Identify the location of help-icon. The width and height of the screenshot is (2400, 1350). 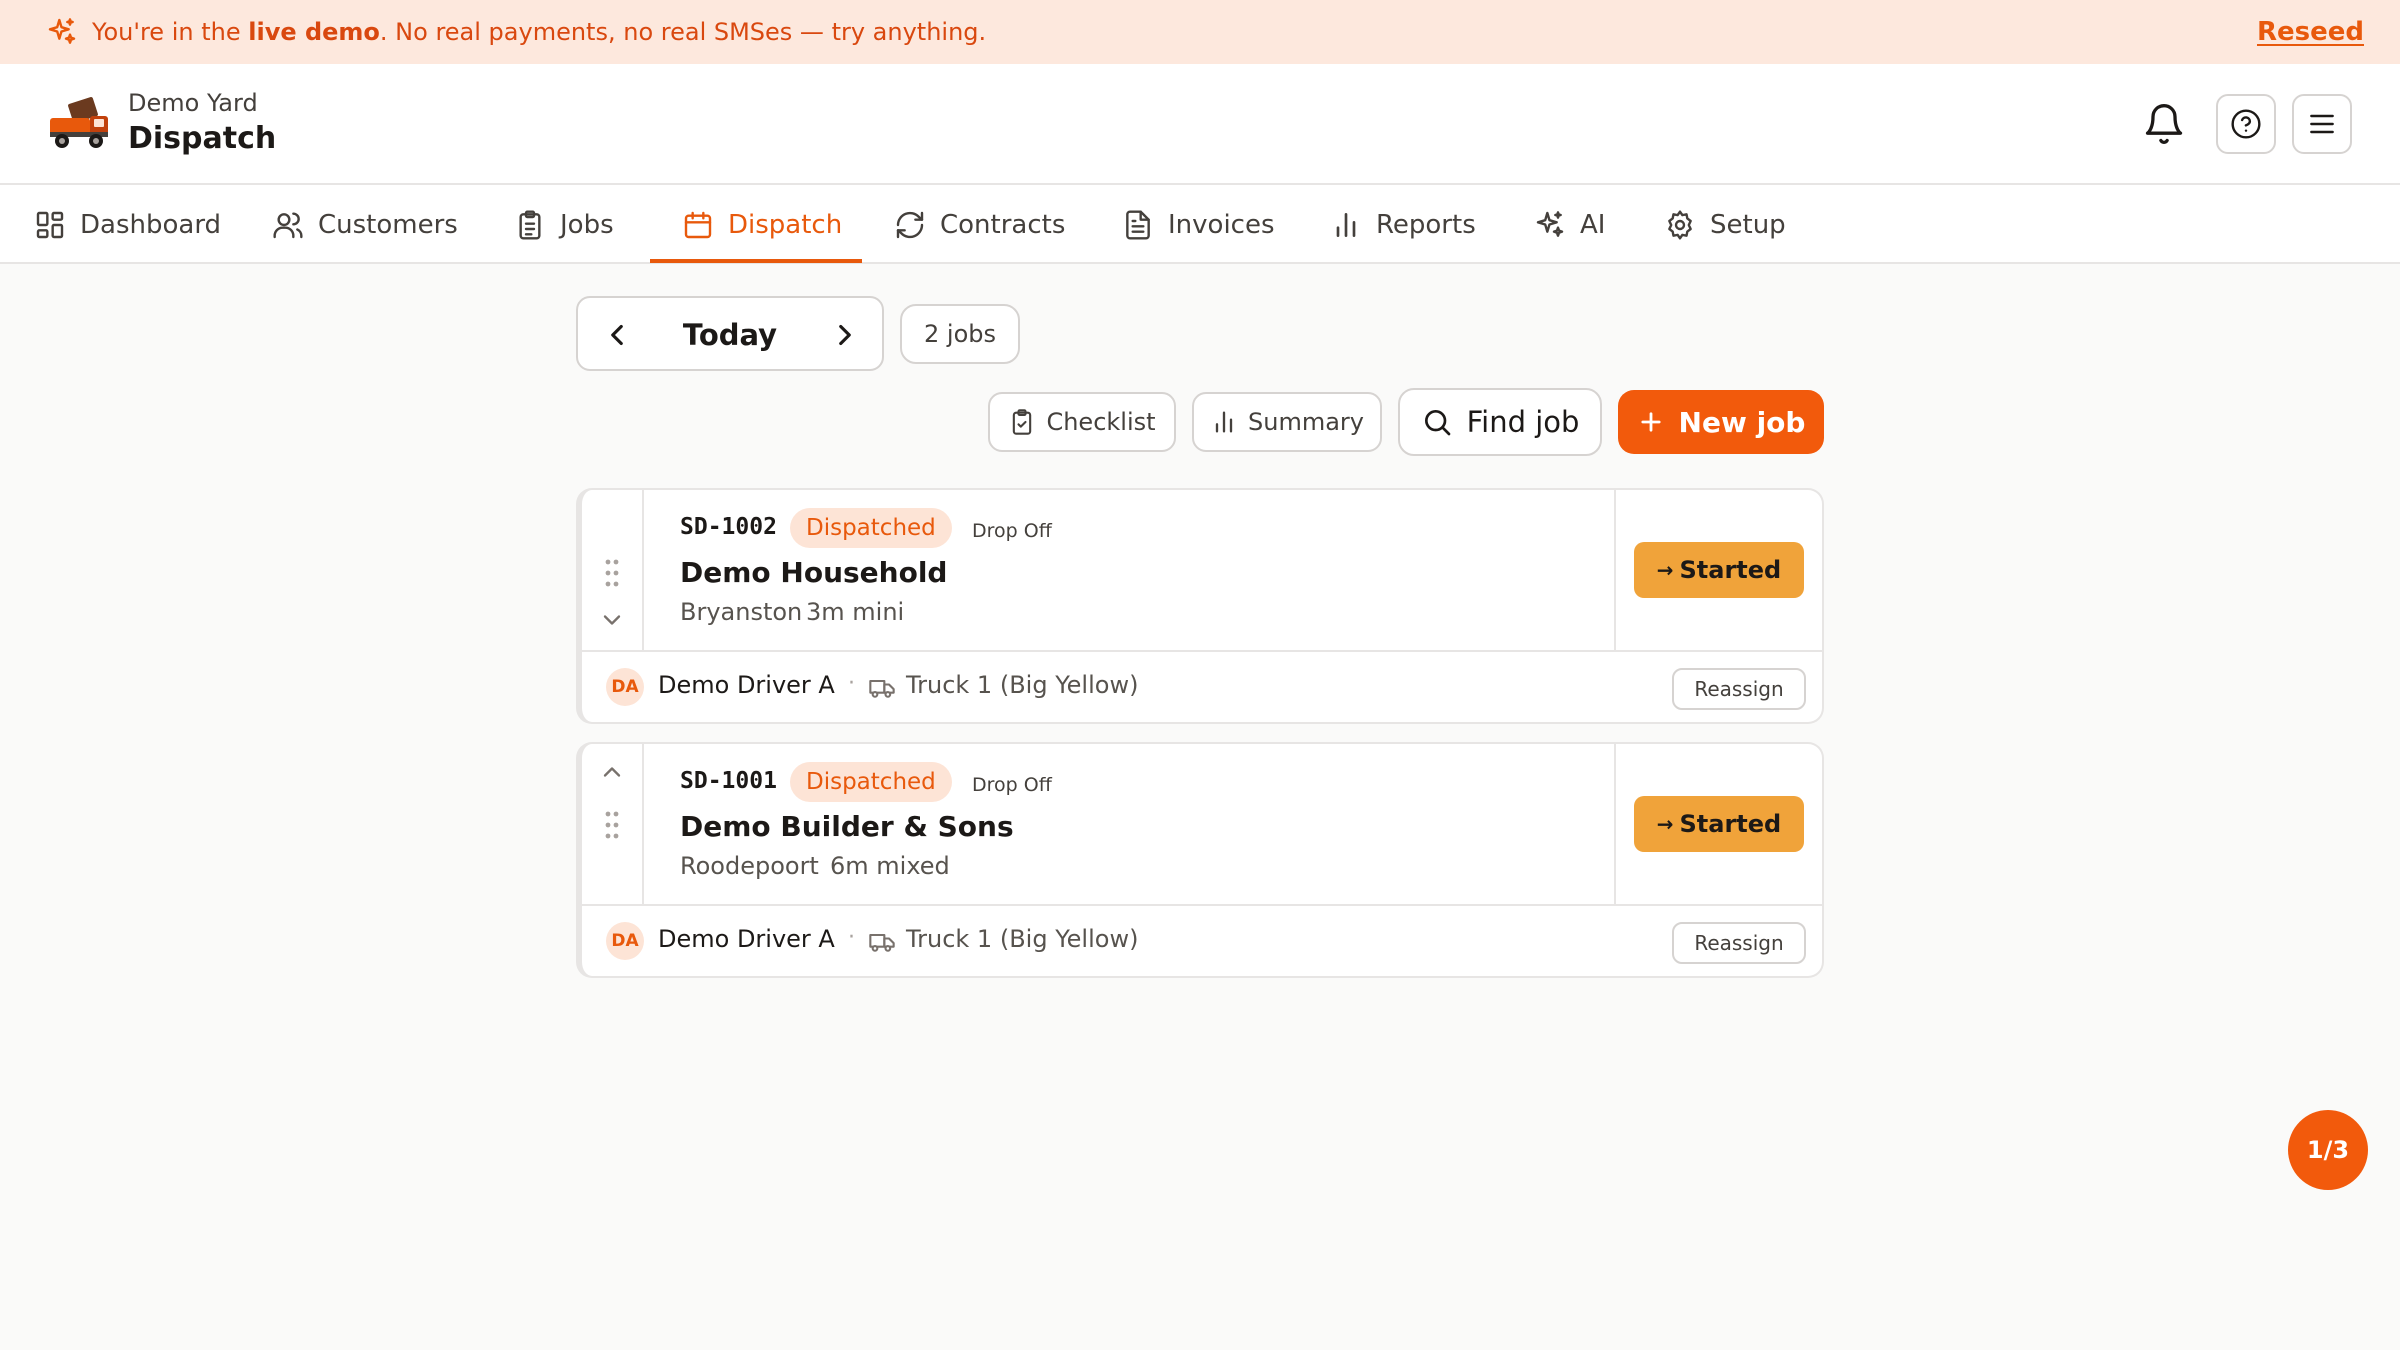
(2246, 124).